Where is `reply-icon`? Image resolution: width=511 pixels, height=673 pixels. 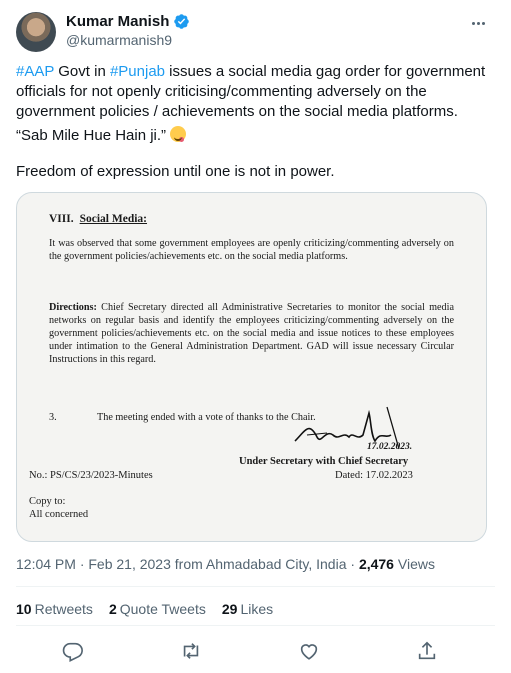
reply-icon is located at coordinates (73, 651).